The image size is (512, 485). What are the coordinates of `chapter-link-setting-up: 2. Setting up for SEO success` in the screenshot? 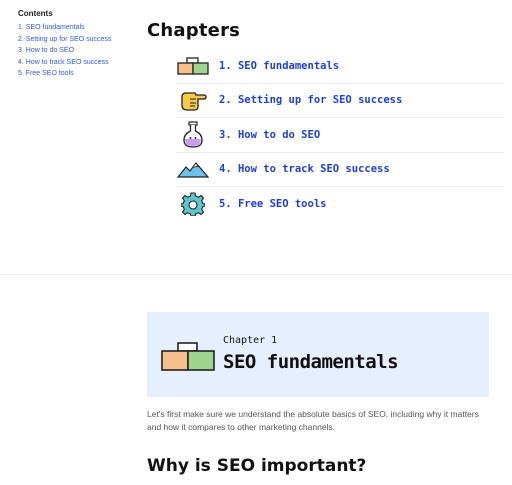 It's located at (340, 101).